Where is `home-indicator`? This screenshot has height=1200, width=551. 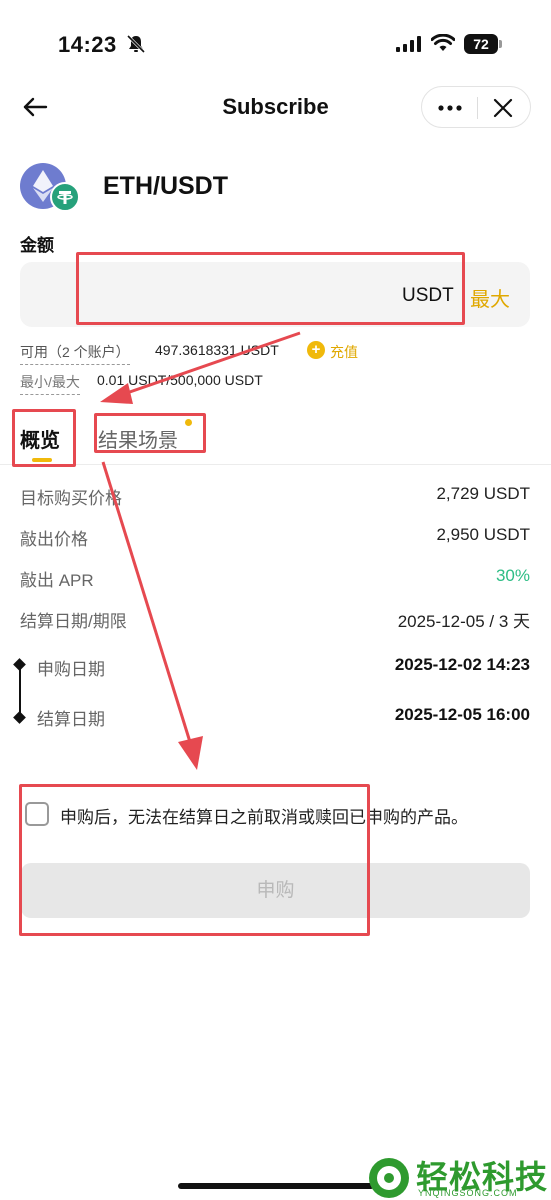 home-indicator is located at coordinates (276, 1186).